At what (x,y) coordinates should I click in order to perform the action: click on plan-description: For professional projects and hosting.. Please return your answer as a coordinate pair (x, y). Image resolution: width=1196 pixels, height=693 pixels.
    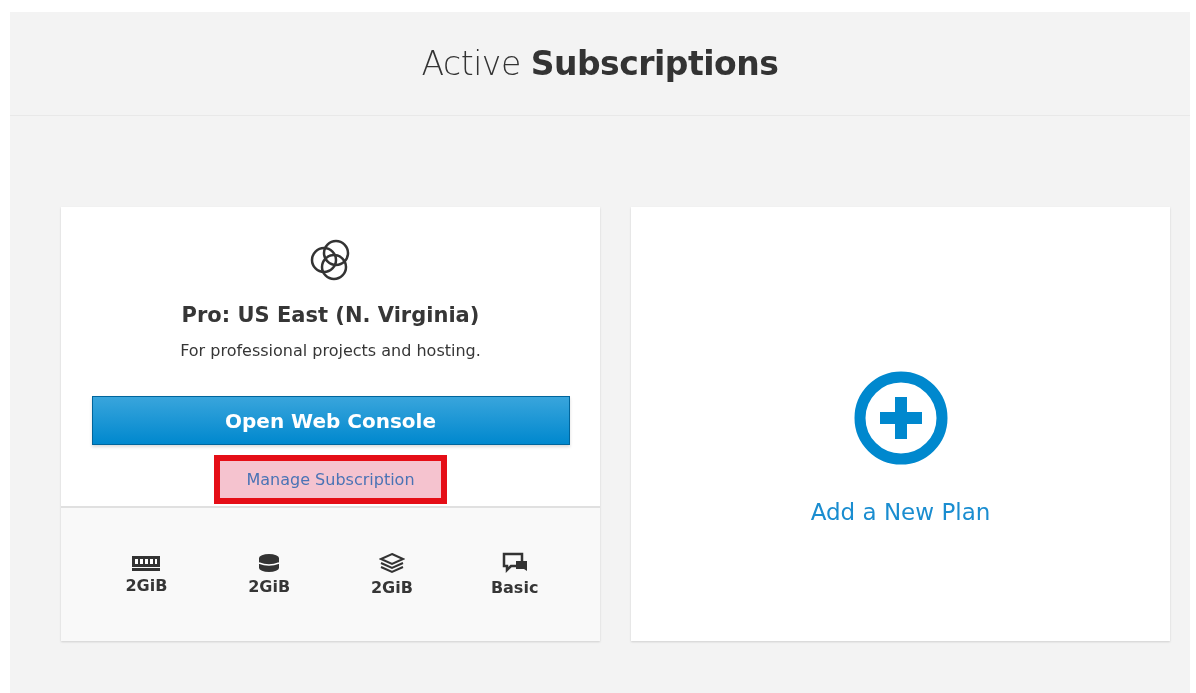
    Looking at the image, I should click on (330, 350).